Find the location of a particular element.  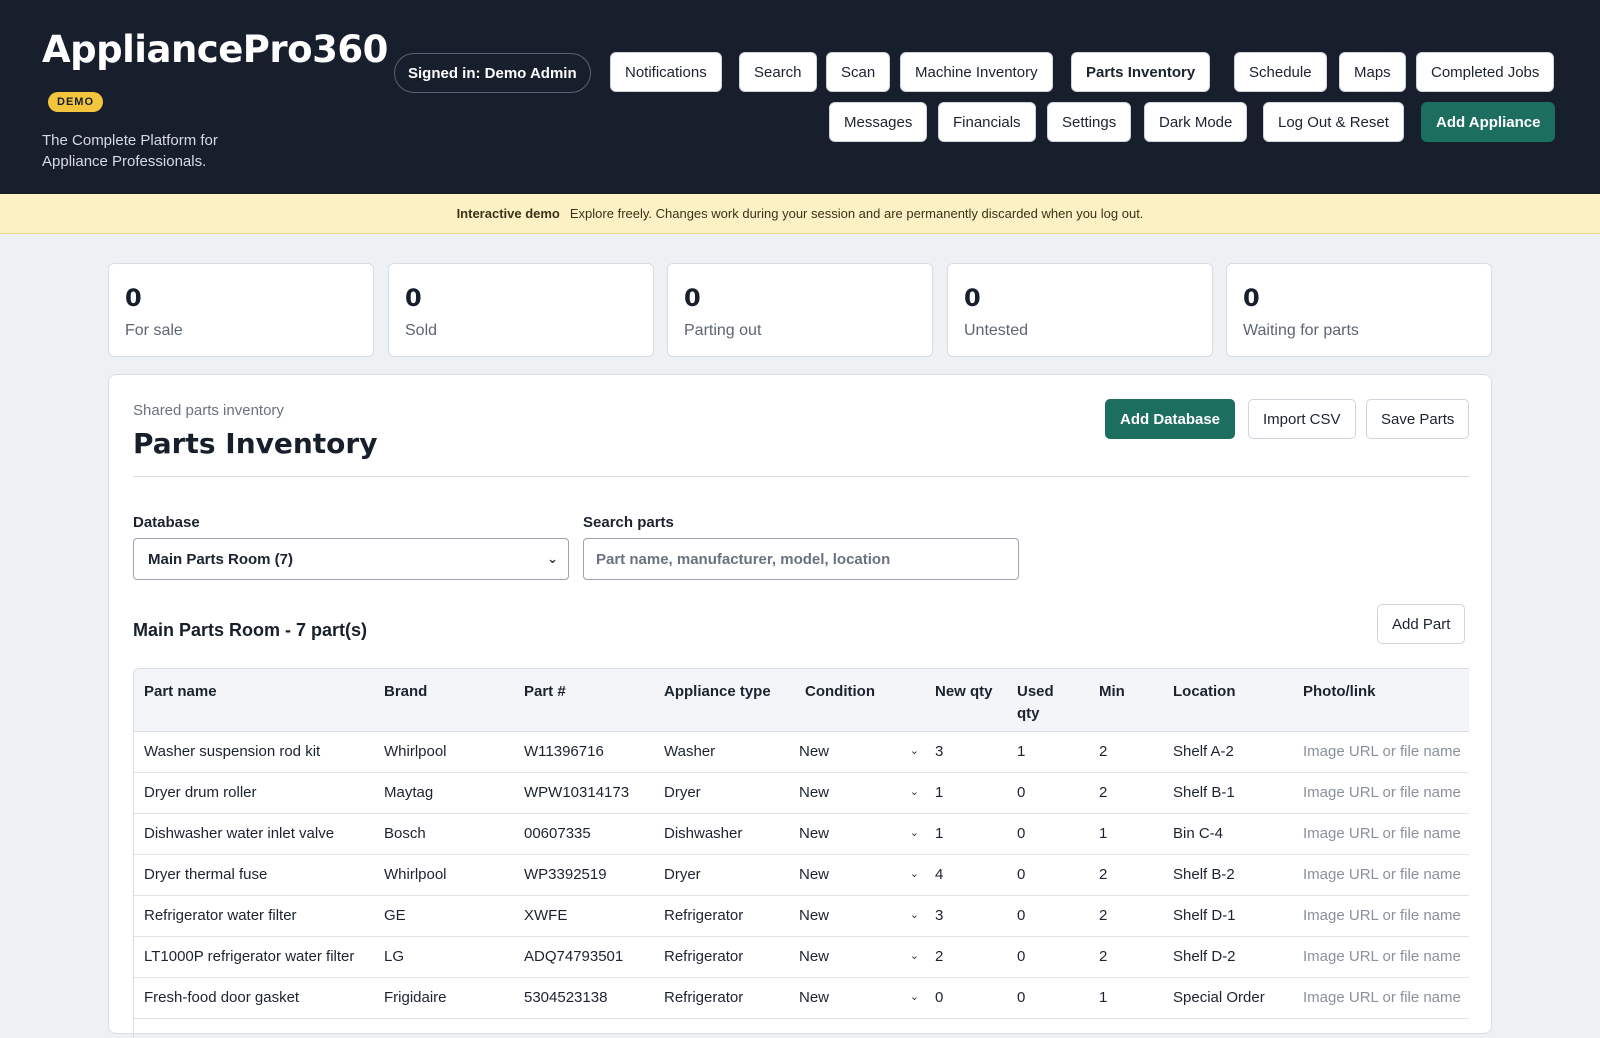

part-number-cell: 00607335 is located at coordinates (584, 834).